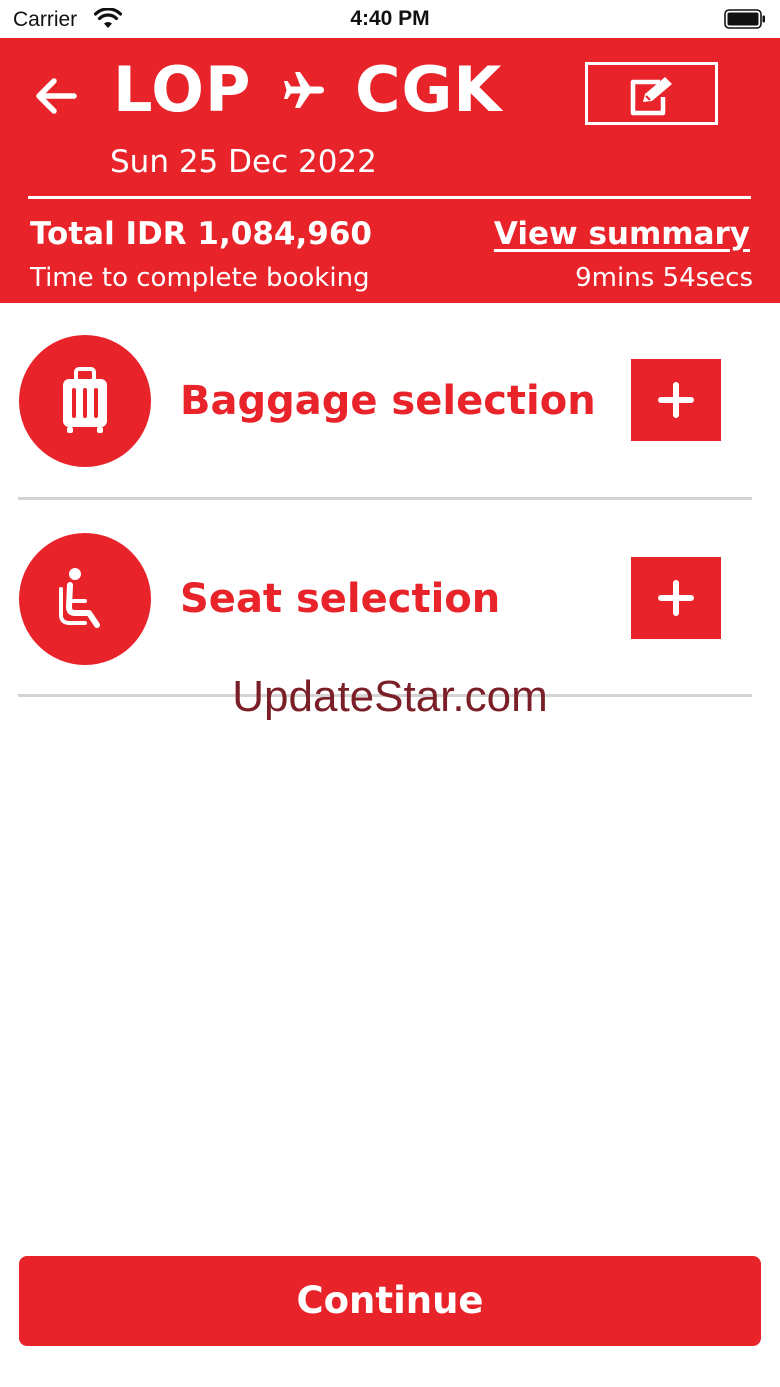  Describe the element at coordinates (390, 696) in the screenshot. I see `watermark: UpdateStar.com` at that location.